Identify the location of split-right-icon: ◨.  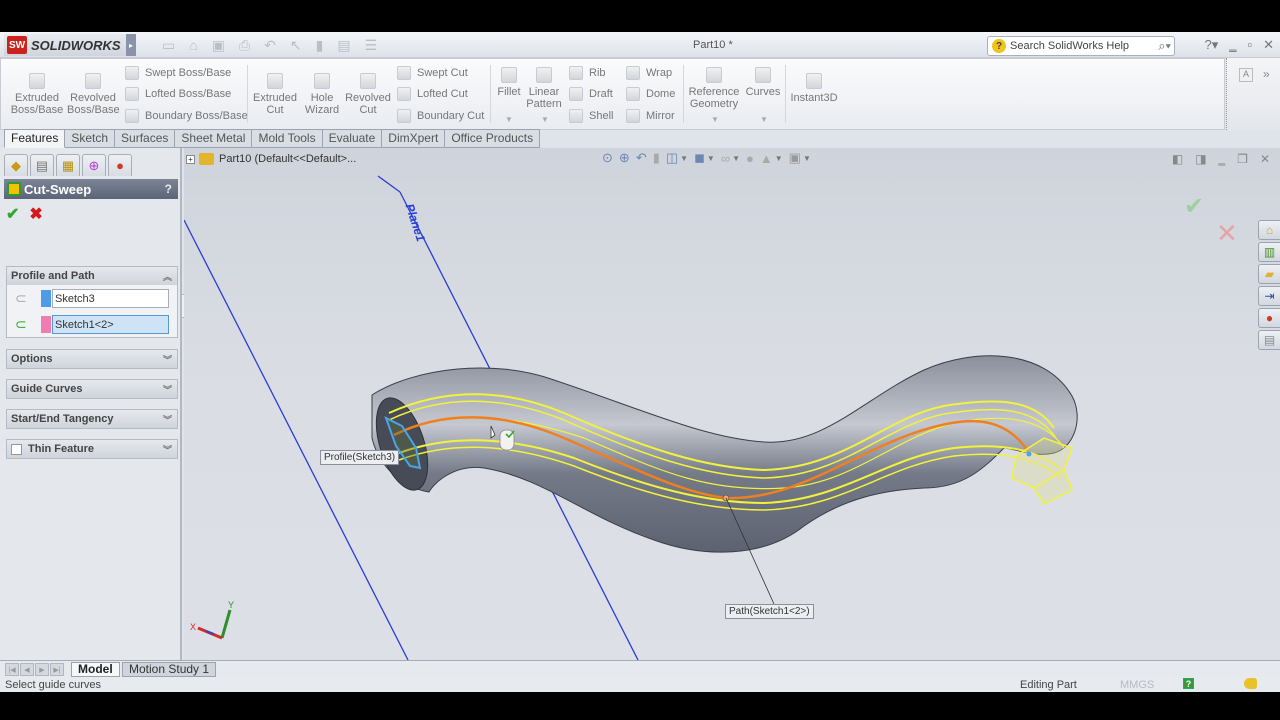
(1200, 159).